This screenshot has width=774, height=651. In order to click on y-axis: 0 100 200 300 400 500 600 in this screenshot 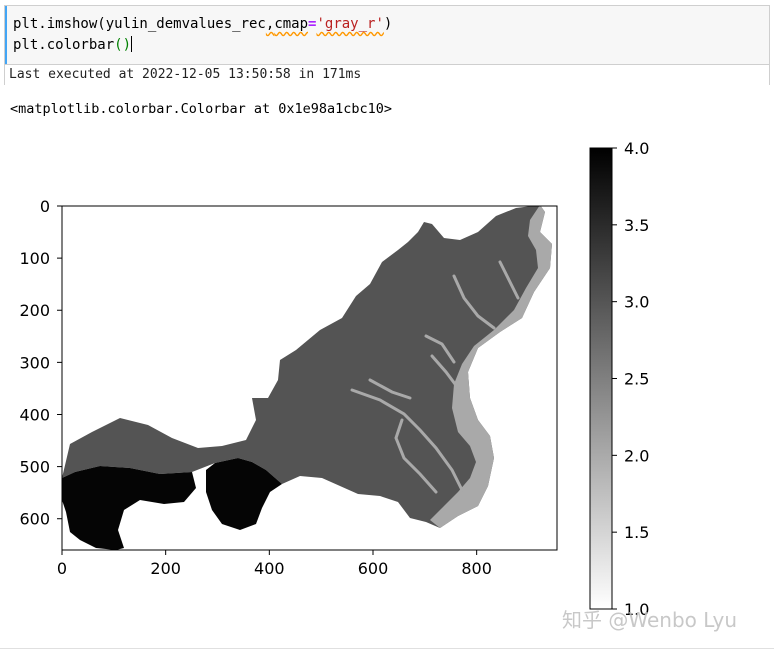, I will do `click(40, 363)`.